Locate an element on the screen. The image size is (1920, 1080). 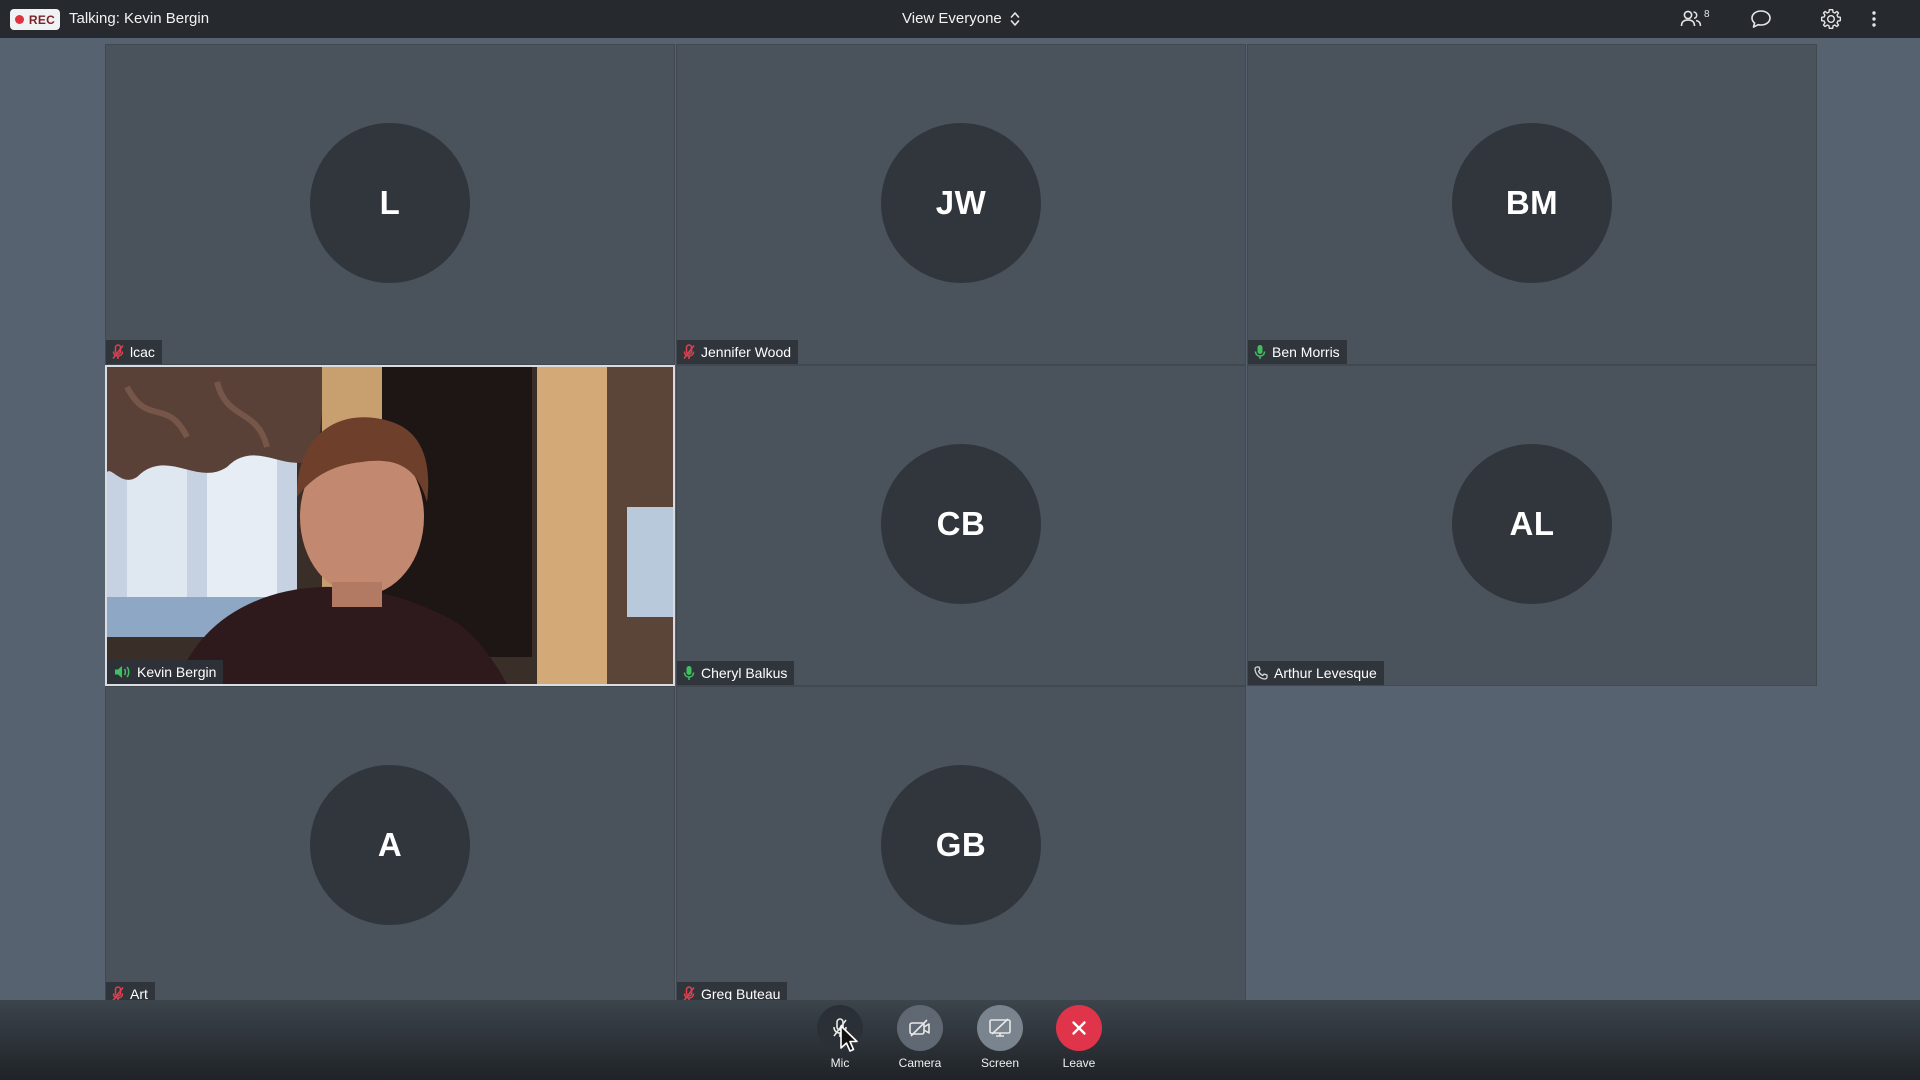
settings-button is located at coordinates (1831, 19).